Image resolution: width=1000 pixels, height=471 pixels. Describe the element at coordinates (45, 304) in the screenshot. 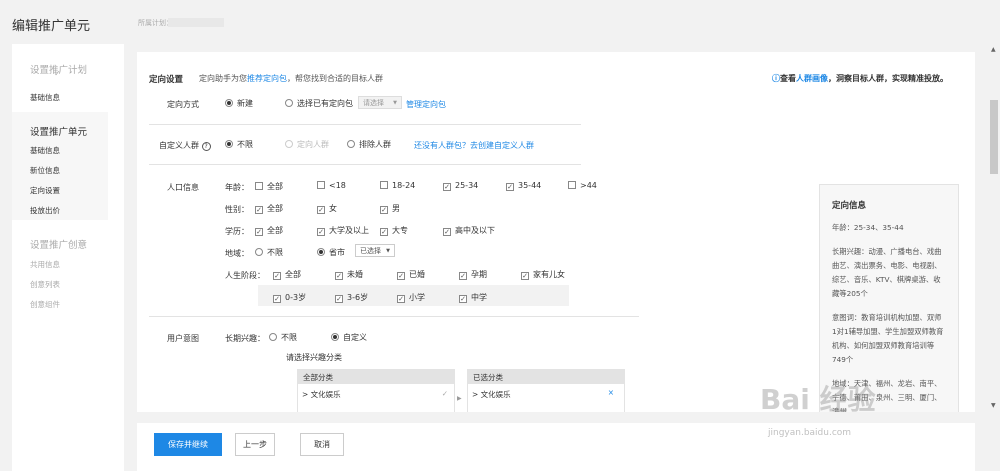

I see `sidebar-item-component: 创意组件` at that location.